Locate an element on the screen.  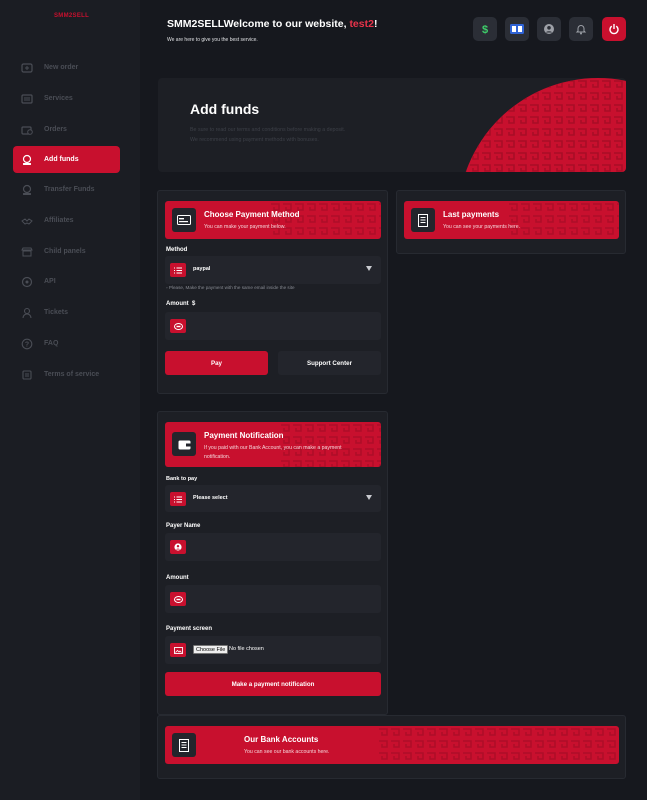
page-title: SMM2SELLWelcome to our website, test2! is located at coordinates (272, 24).